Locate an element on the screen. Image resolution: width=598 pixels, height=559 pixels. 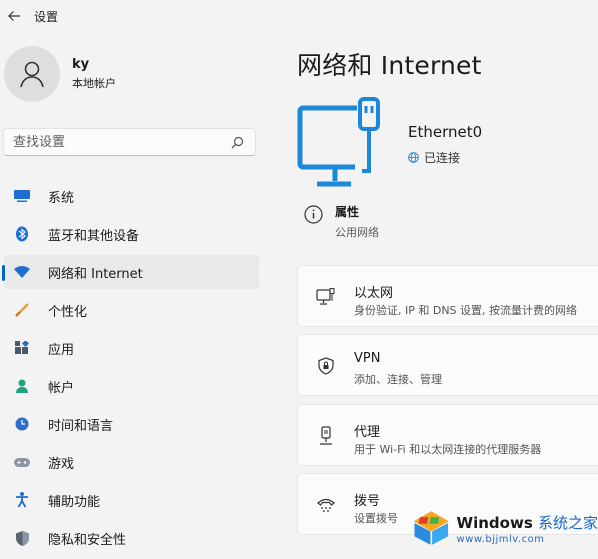
sidebar-item-bluetooth: 蓝牙和其他设备 is located at coordinates (131, 234).